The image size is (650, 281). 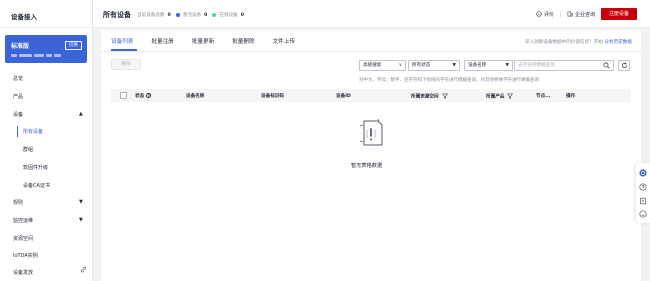 I want to click on consult-link: 企业咨询, so click(x=581, y=14).